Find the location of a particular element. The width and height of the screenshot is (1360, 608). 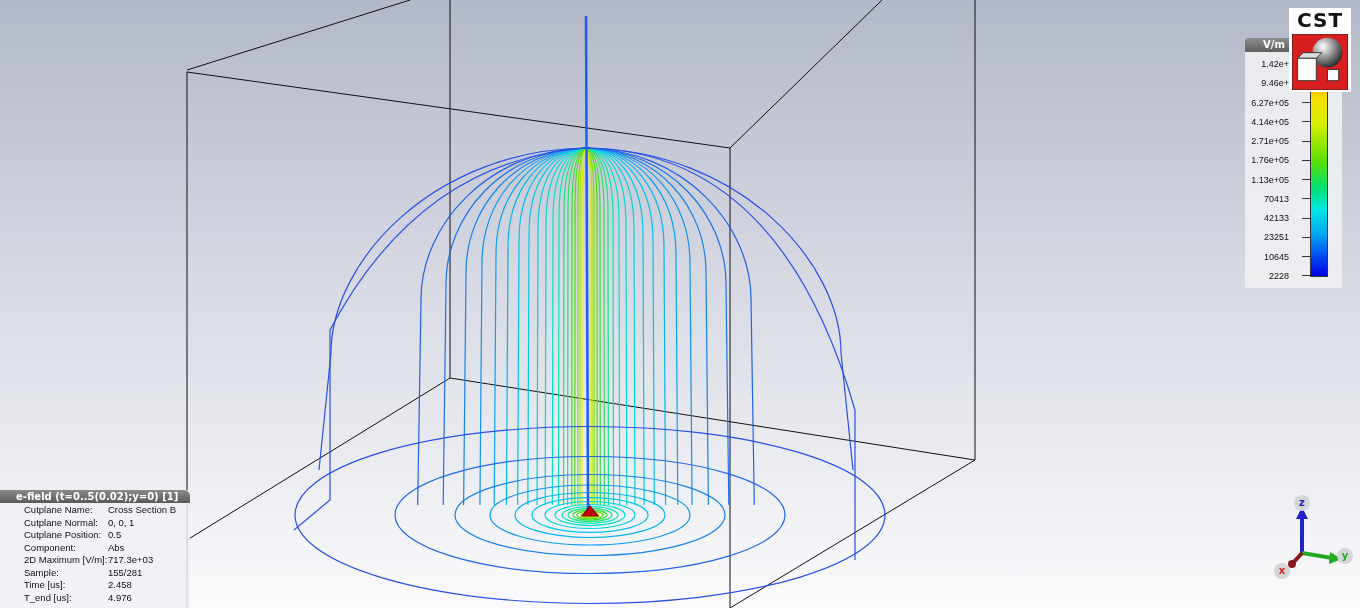

info-value: 4.976 is located at coordinates (120, 597).